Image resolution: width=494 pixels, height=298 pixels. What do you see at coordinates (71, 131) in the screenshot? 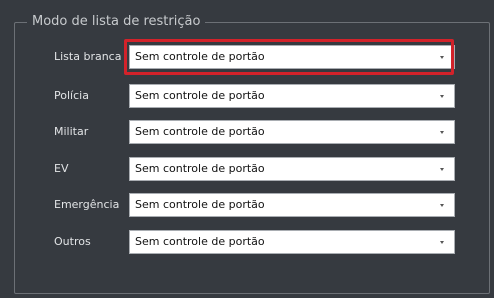
I see `military-label: Militar` at bounding box center [71, 131].